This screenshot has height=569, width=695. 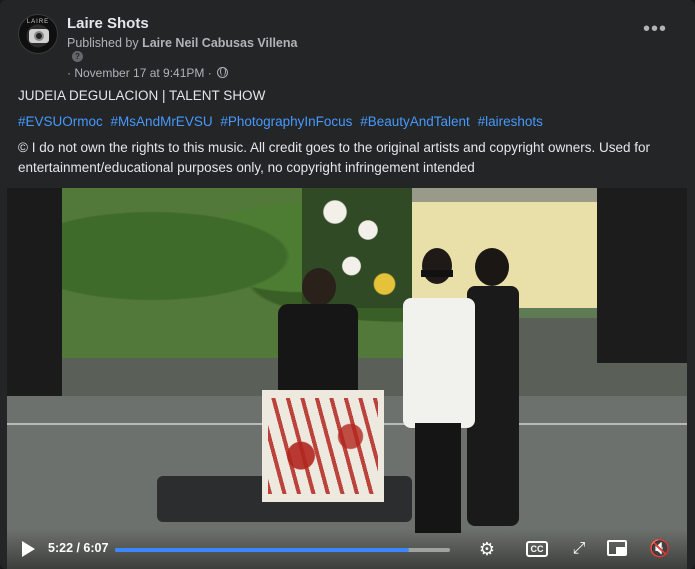 What do you see at coordinates (223, 72) in the screenshot?
I see `globe-icon` at bounding box center [223, 72].